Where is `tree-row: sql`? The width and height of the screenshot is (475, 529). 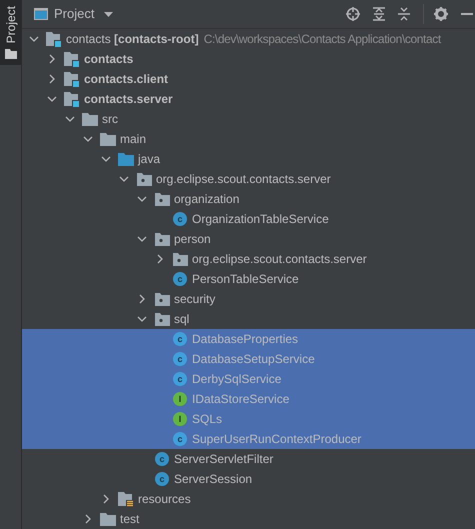
tree-row: sql is located at coordinates (248, 319).